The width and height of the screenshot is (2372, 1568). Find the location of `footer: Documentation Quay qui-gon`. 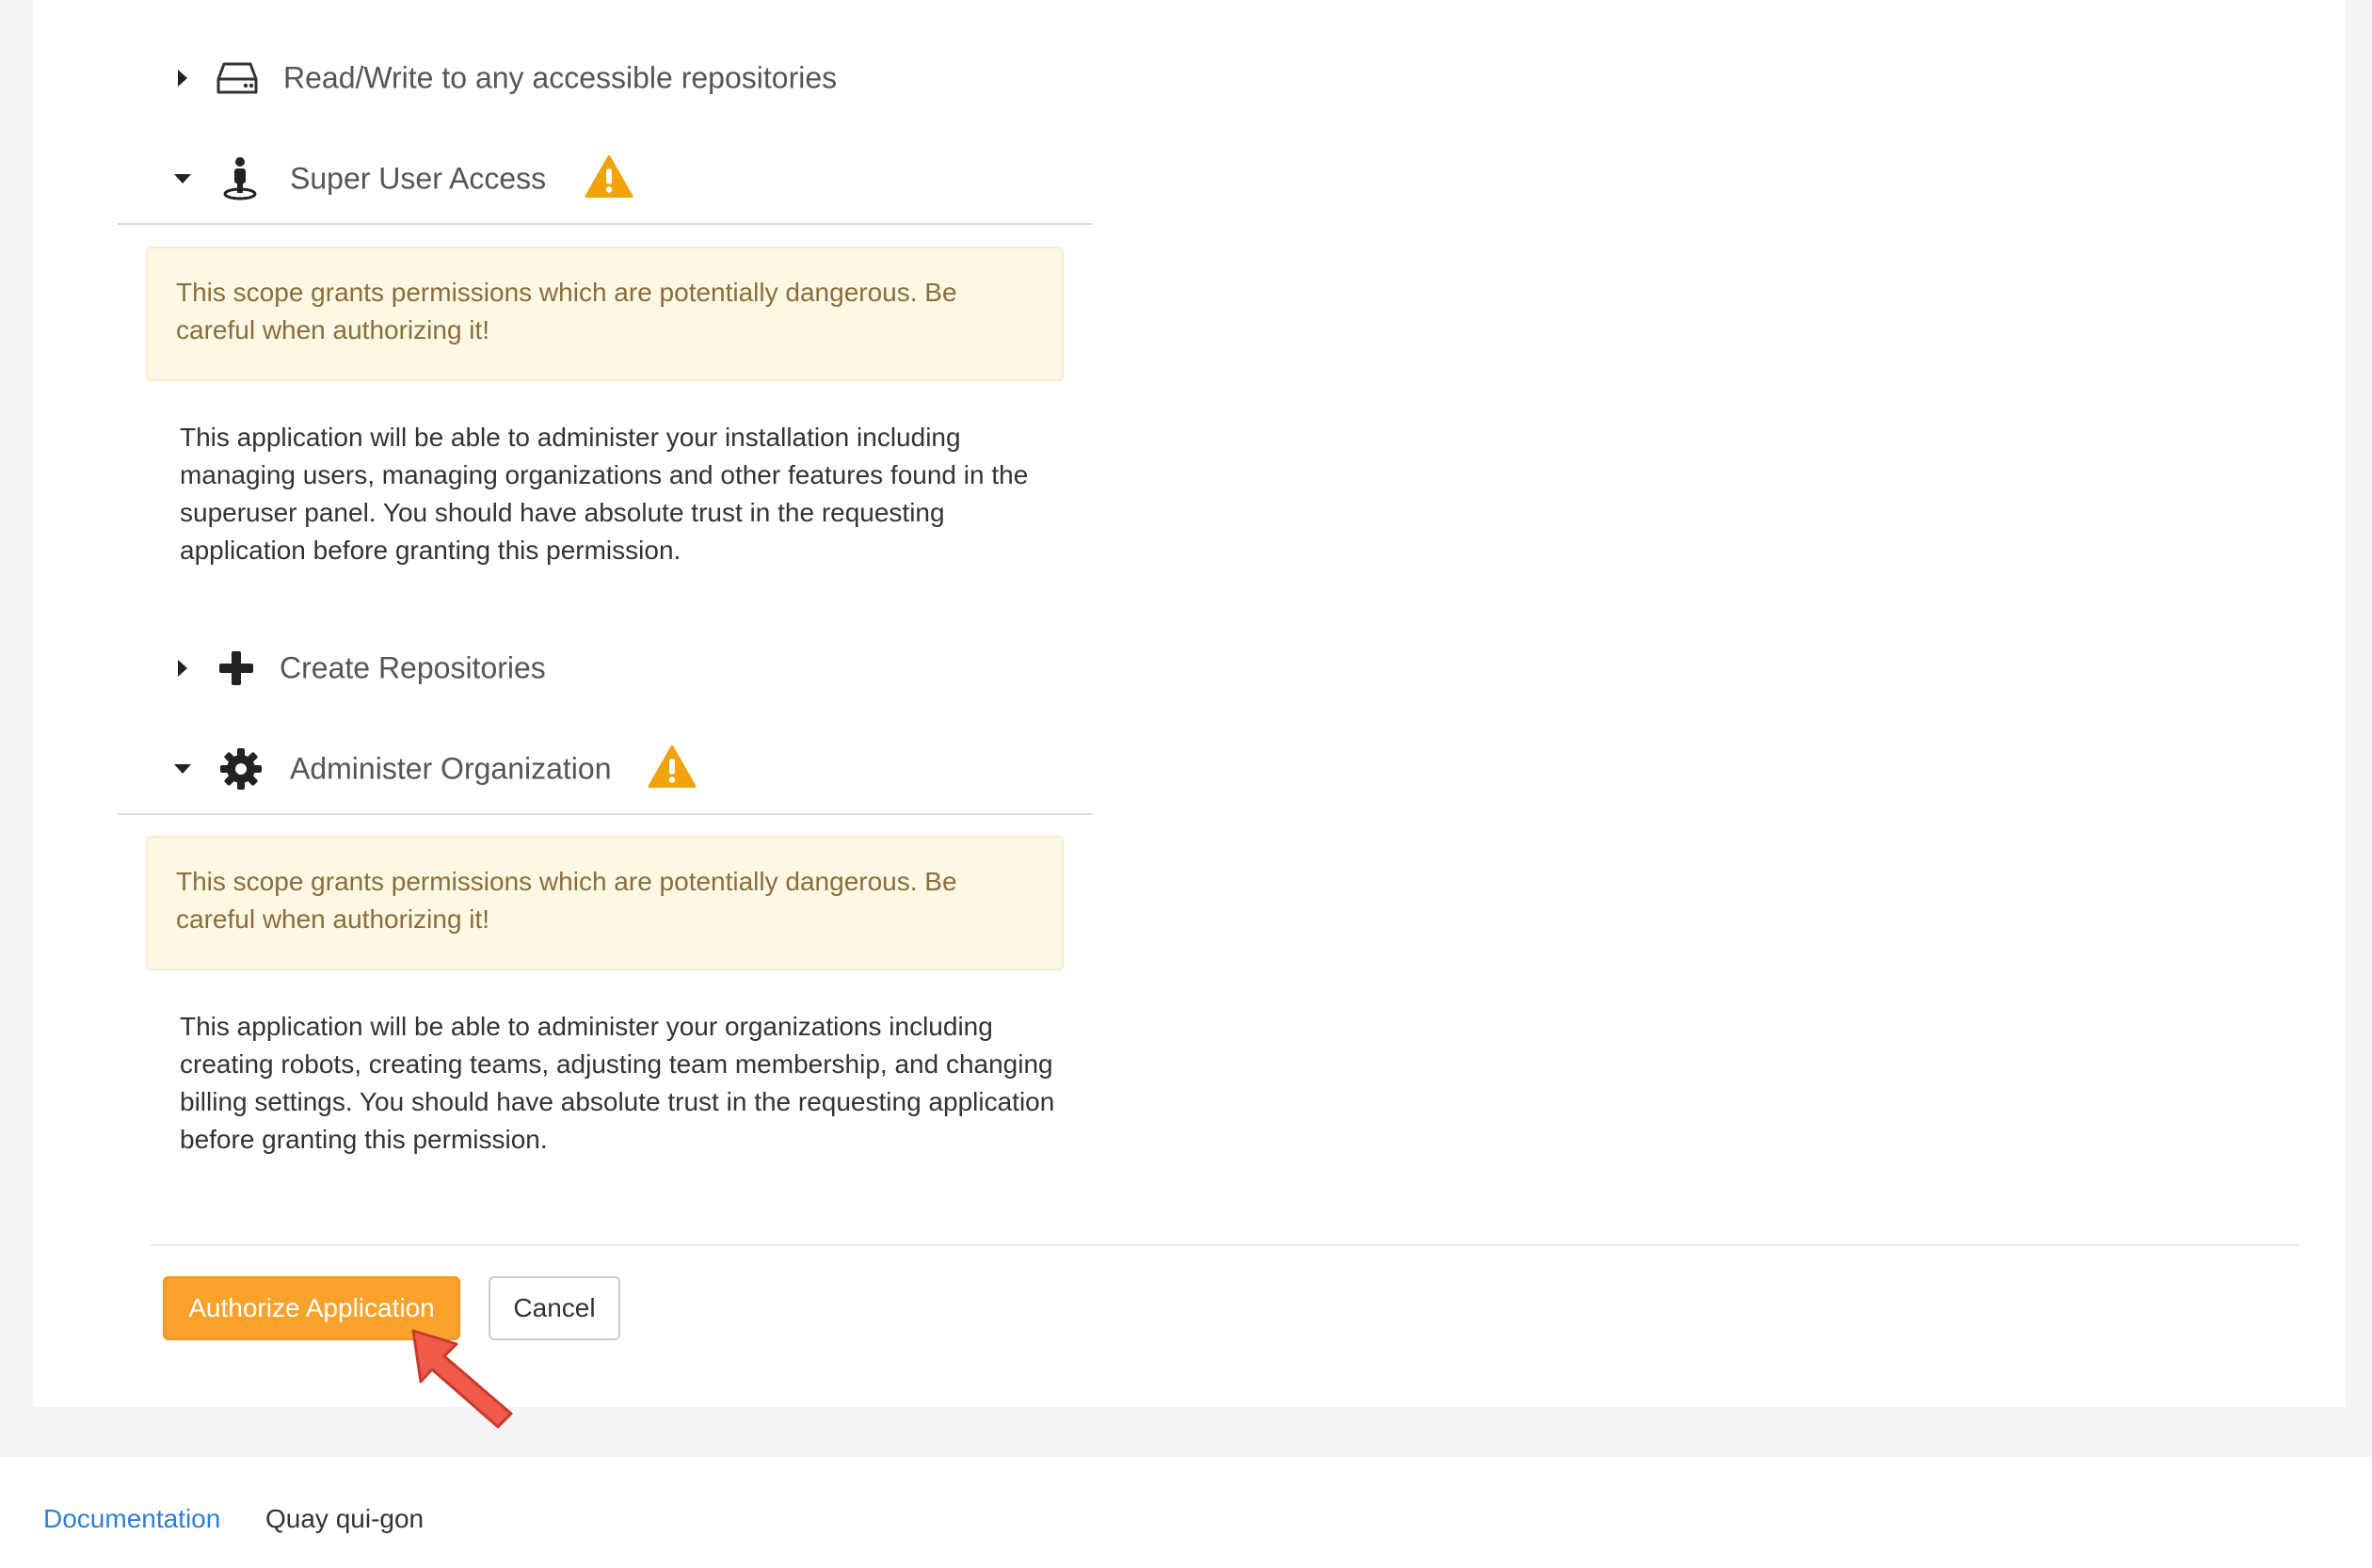

footer: Documentation Quay qui-gon is located at coordinates (1186, 1512).